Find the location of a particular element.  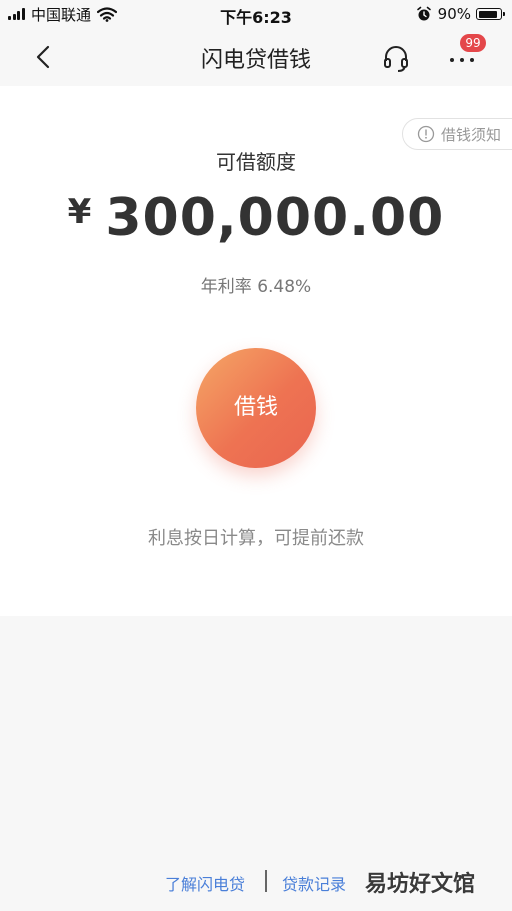

borrow-notice-label: 借钱须知 is located at coordinates (470, 134).